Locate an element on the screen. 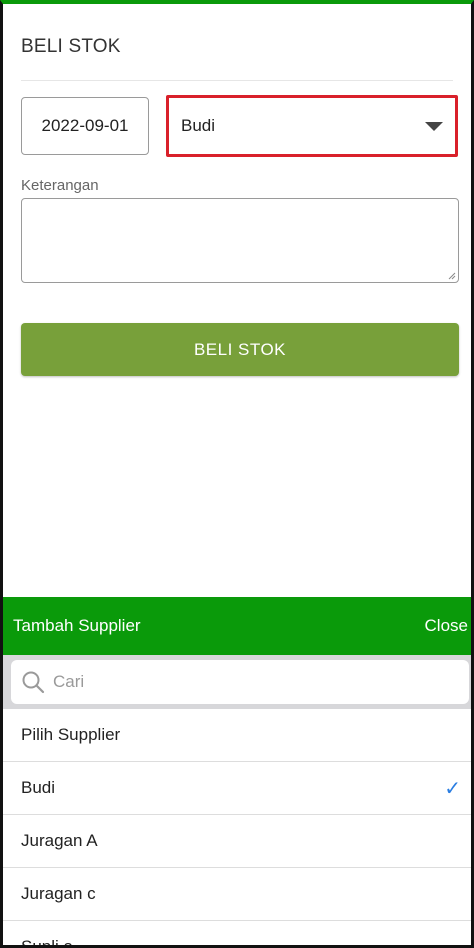  resize-grip-icon is located at coordinates (452, 276).